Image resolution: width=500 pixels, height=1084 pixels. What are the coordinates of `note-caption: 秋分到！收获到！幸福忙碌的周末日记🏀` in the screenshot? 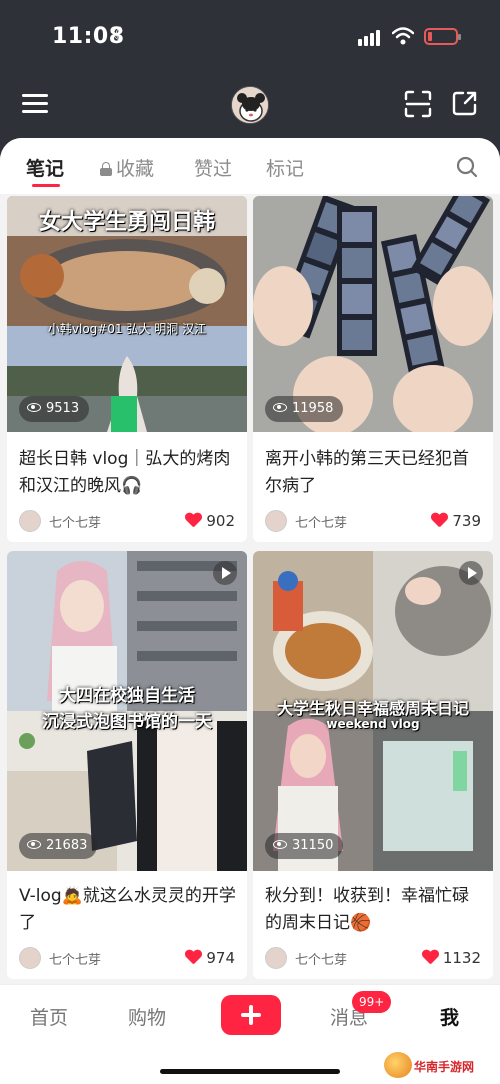 It's located at (367, 909).